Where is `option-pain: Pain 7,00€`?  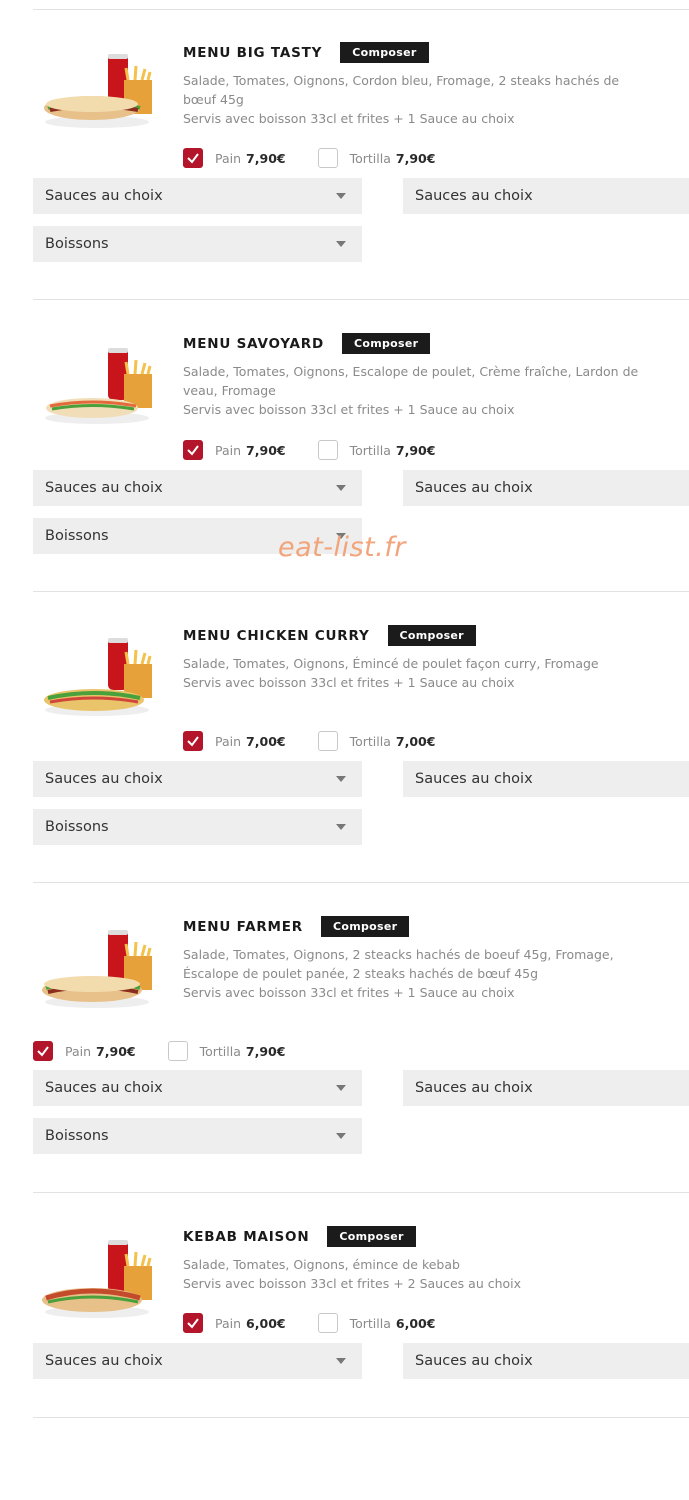
option-pain: Pain 7,00€ is located at coordinates (234, 741).